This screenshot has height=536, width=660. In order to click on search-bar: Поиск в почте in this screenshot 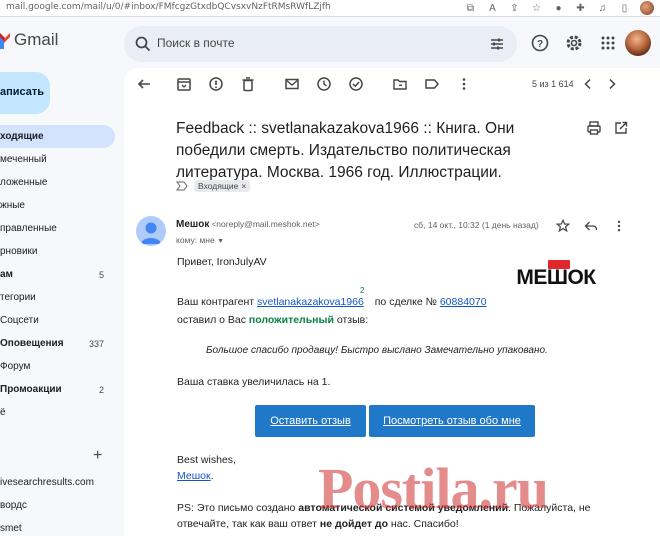, I will do `click(320, 44)`.